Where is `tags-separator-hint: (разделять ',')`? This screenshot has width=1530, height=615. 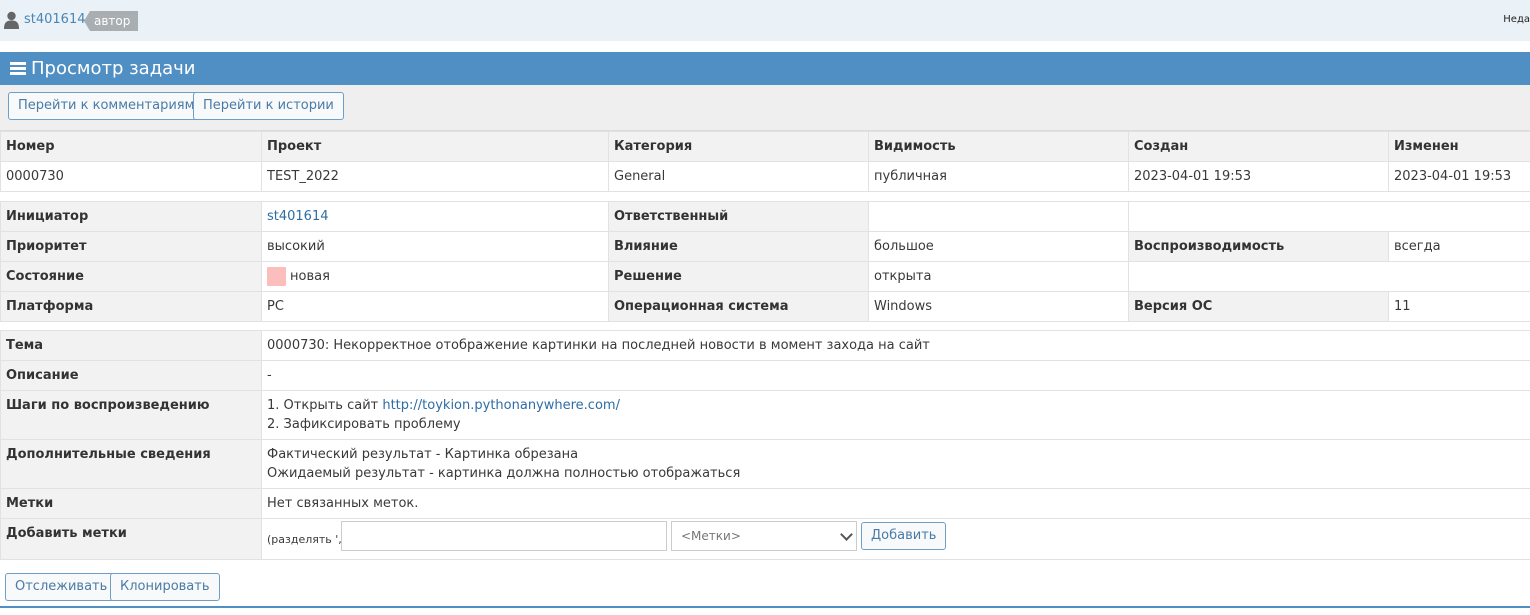 tags-separator-hint: (разделять ',') is located at coordinates (308, 539).